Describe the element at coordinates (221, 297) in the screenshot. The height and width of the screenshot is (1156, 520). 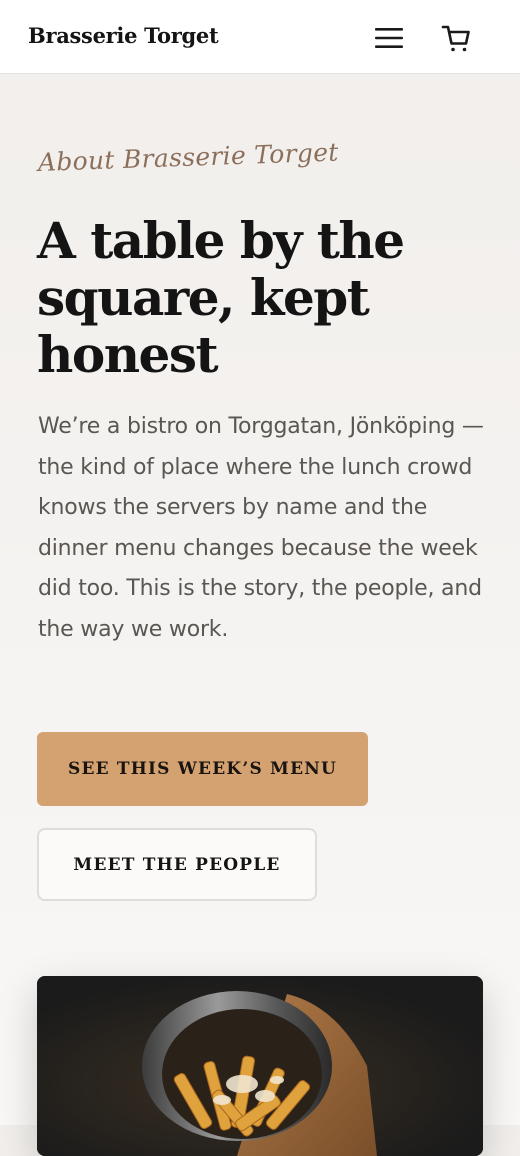
I see `page-title: A table by the square, kept honest` at that location.